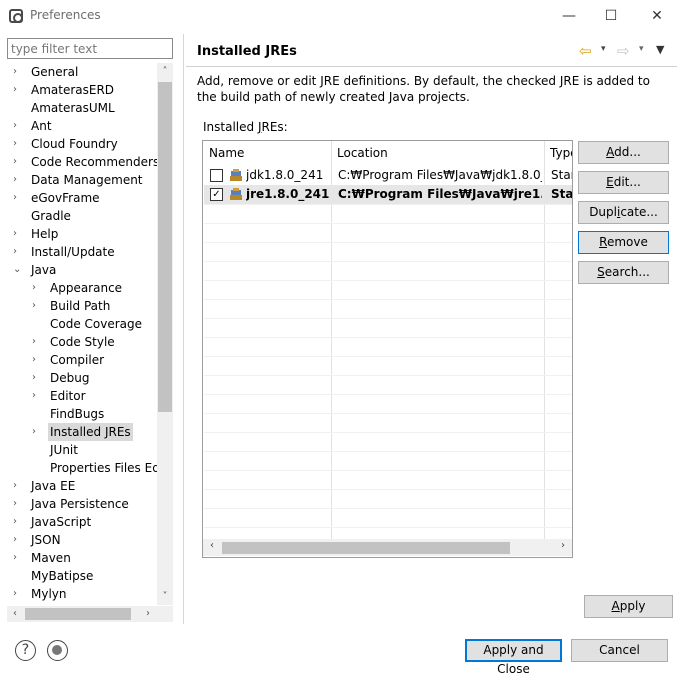 This screenshot has width=681, height=678. I want to click on record-macro-icon, so click(57, 650).